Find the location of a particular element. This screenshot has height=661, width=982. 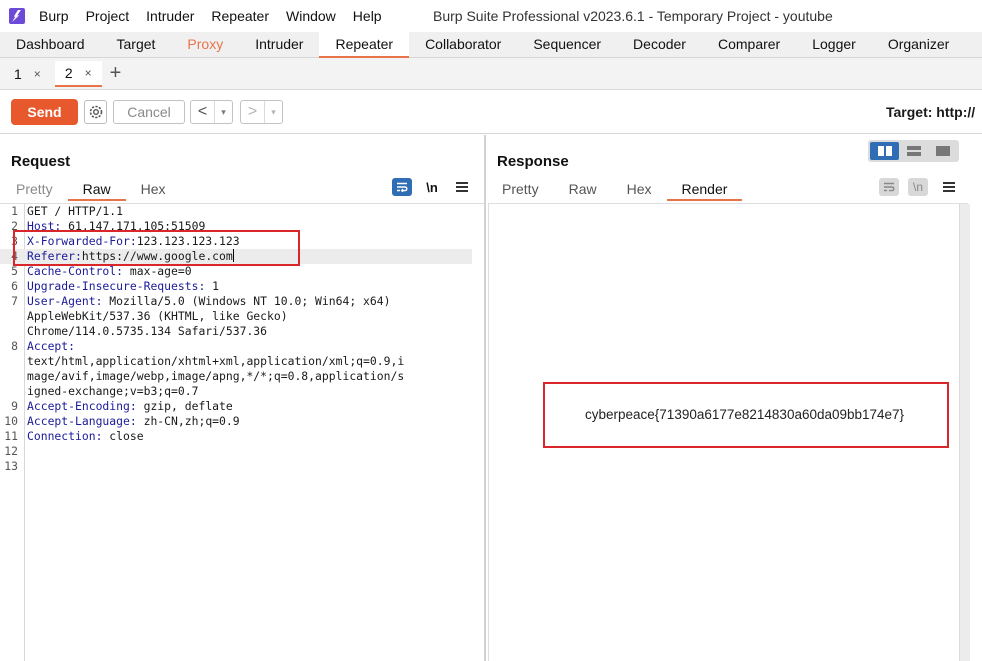

layout-tabs-button is located at coordinates (942, 151).